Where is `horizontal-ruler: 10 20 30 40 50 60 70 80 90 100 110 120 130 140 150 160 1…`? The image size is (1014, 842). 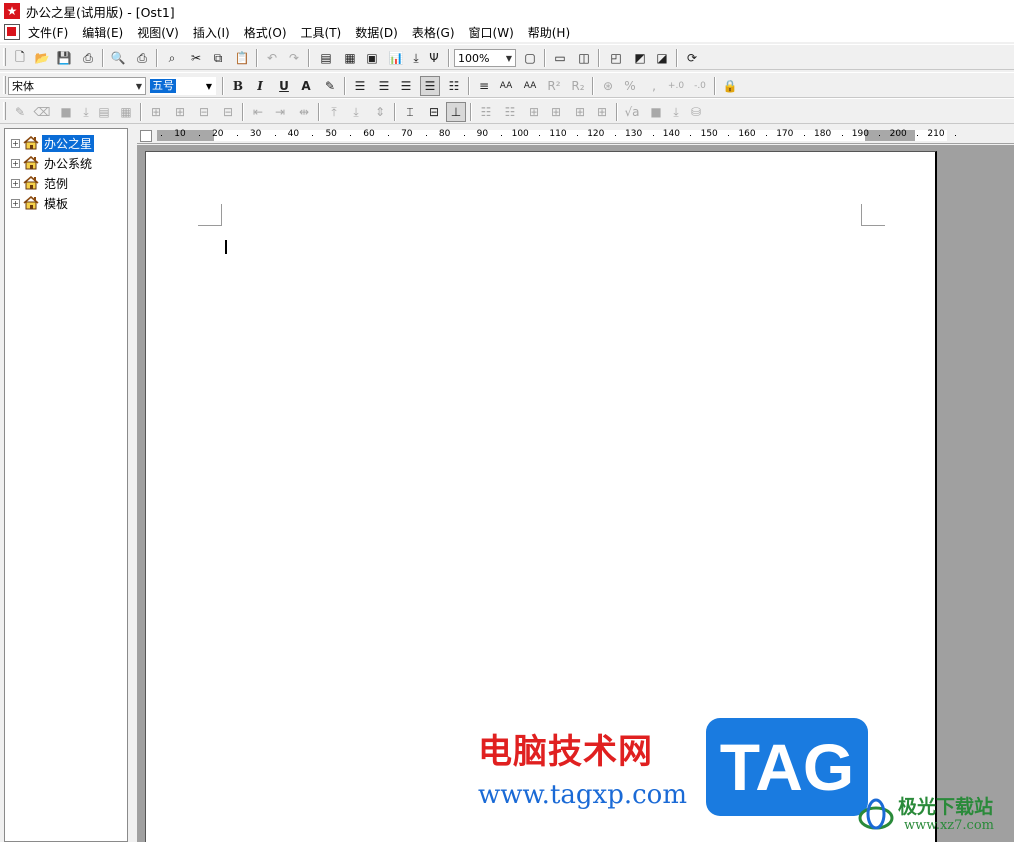 horizontal-ruler: 10 20 30 40 50 60 70 80 90 100 110 120 130 140 150 160 1… is located at coordinates (575, 136).